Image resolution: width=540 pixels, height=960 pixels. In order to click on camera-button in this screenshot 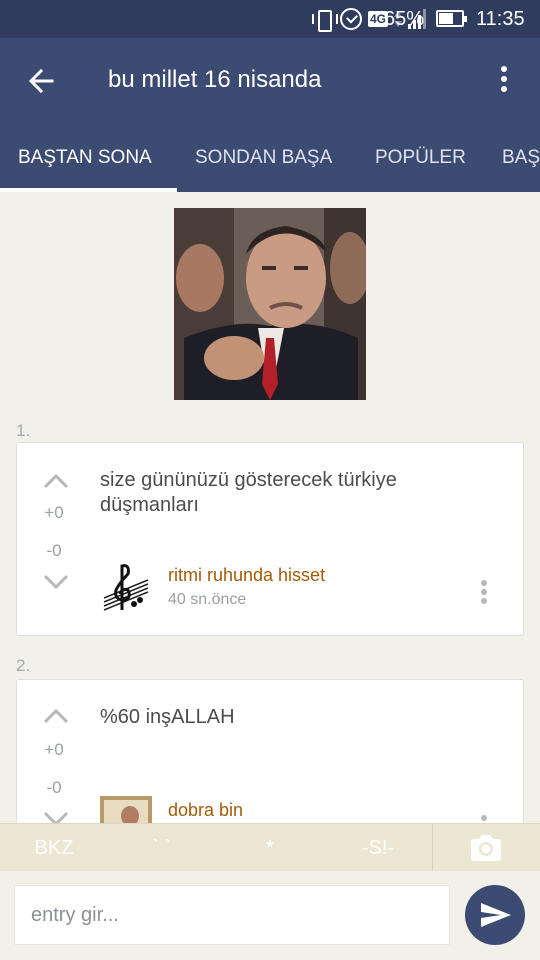, I will do `click(486, 848)`.